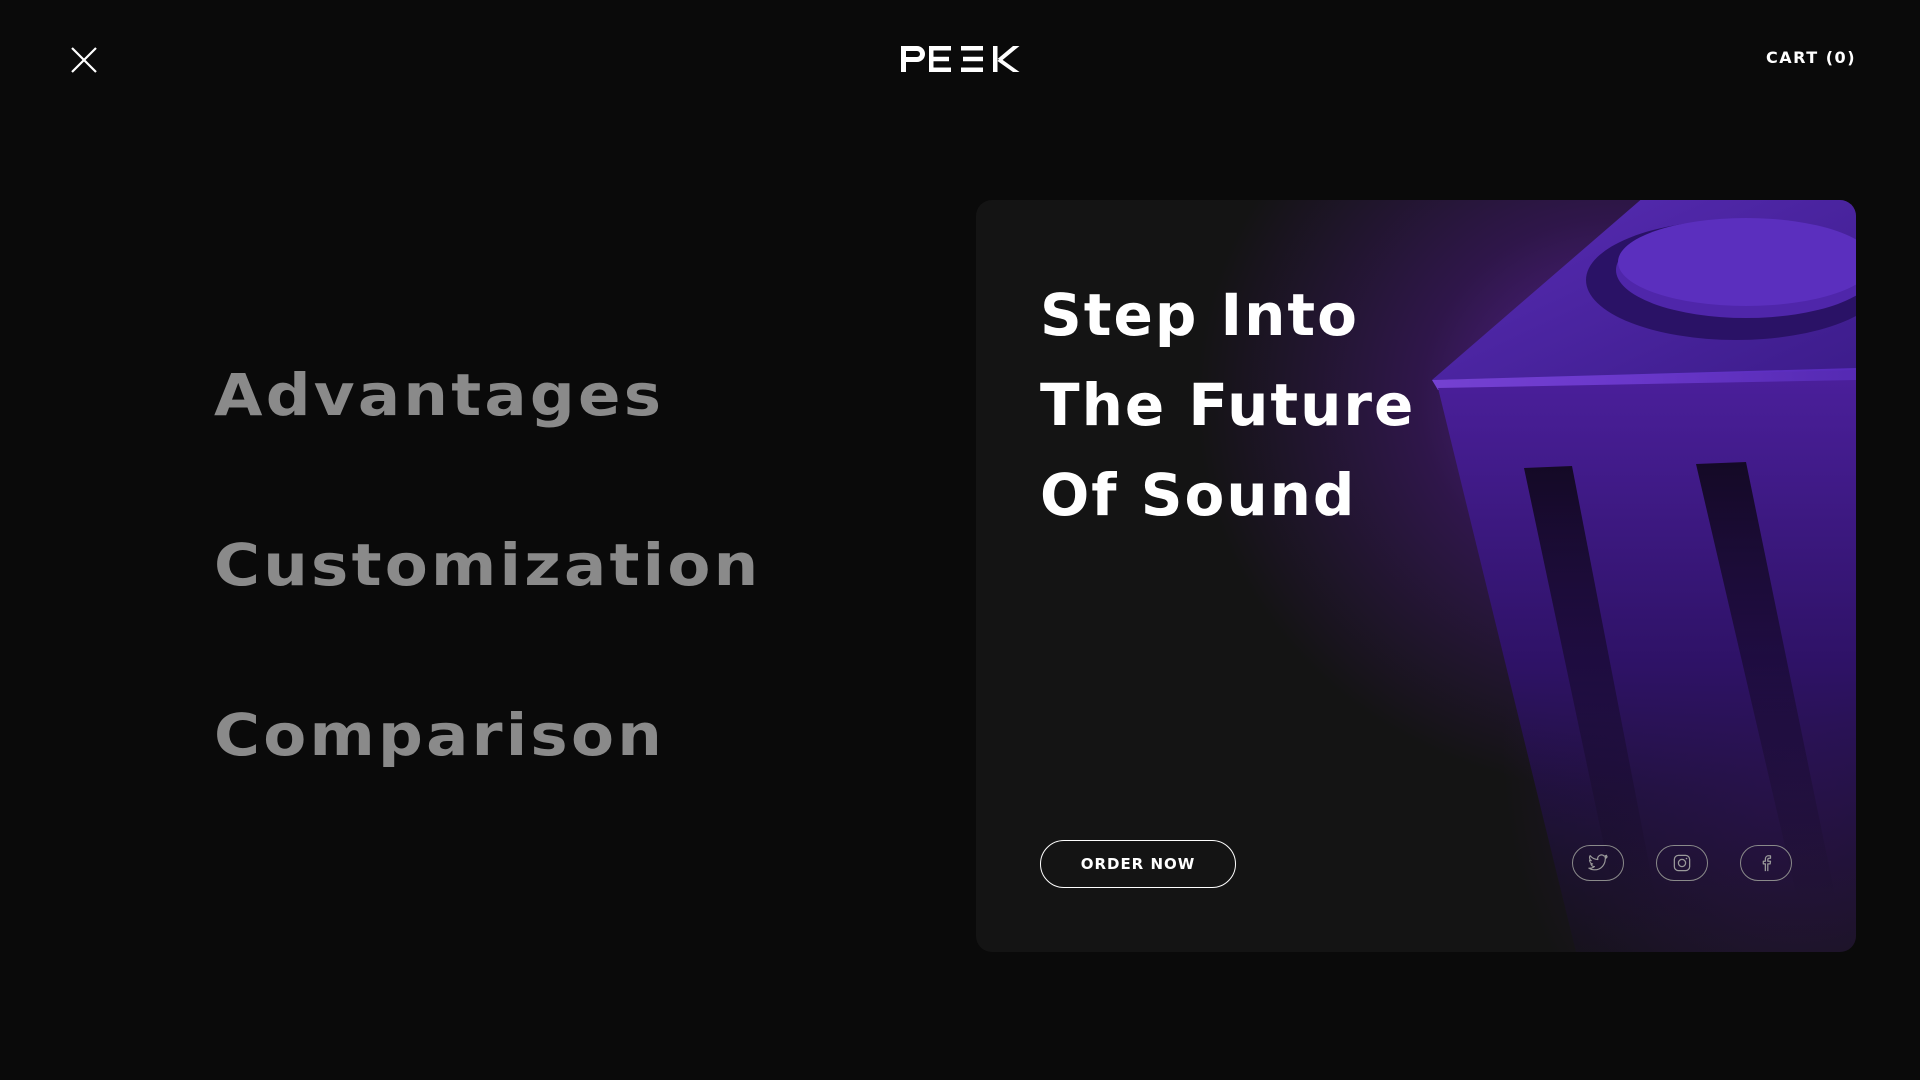  What do you see at coordinates (487, 565) in the screenshot?
I see `nav-item-customization: Customization` at bounding box center [487, 565].